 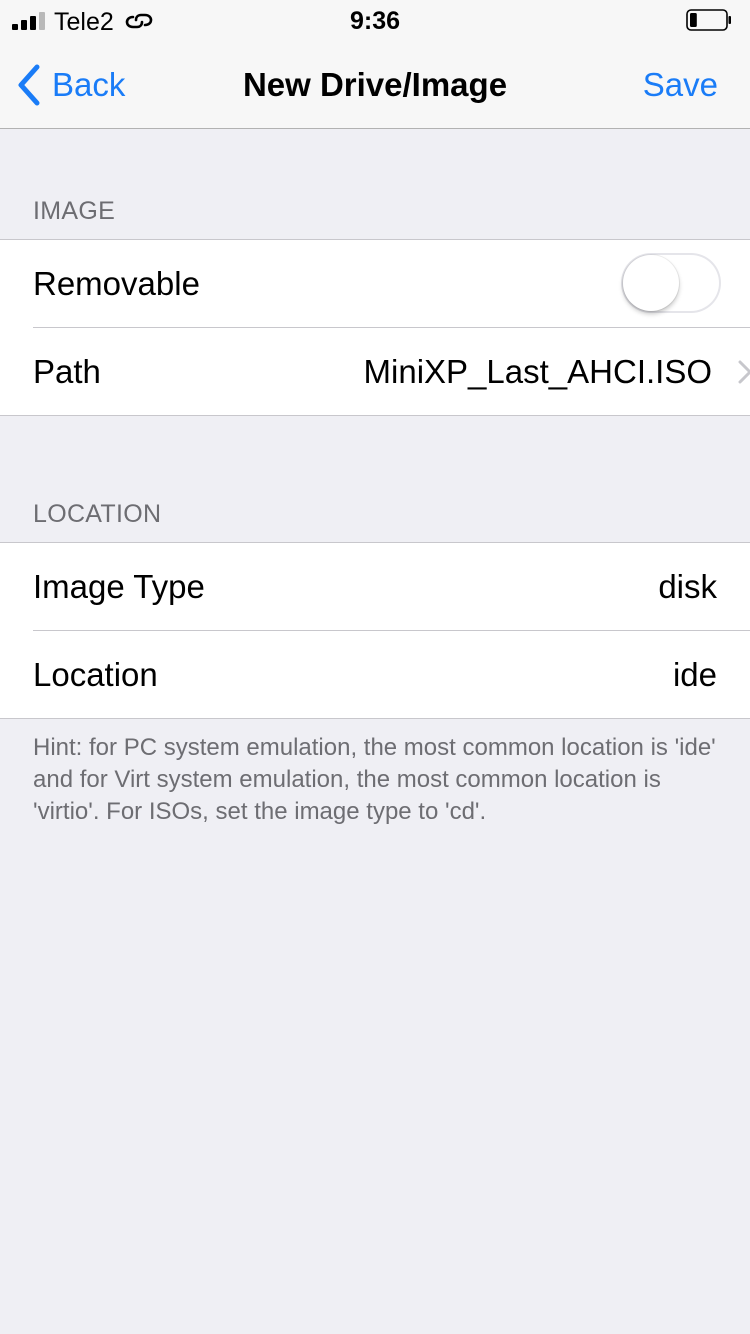 What do you see at coordinates (391, 674) in the screenshot?
I see `location-row: Location ide` at bounding box center [391, 674].